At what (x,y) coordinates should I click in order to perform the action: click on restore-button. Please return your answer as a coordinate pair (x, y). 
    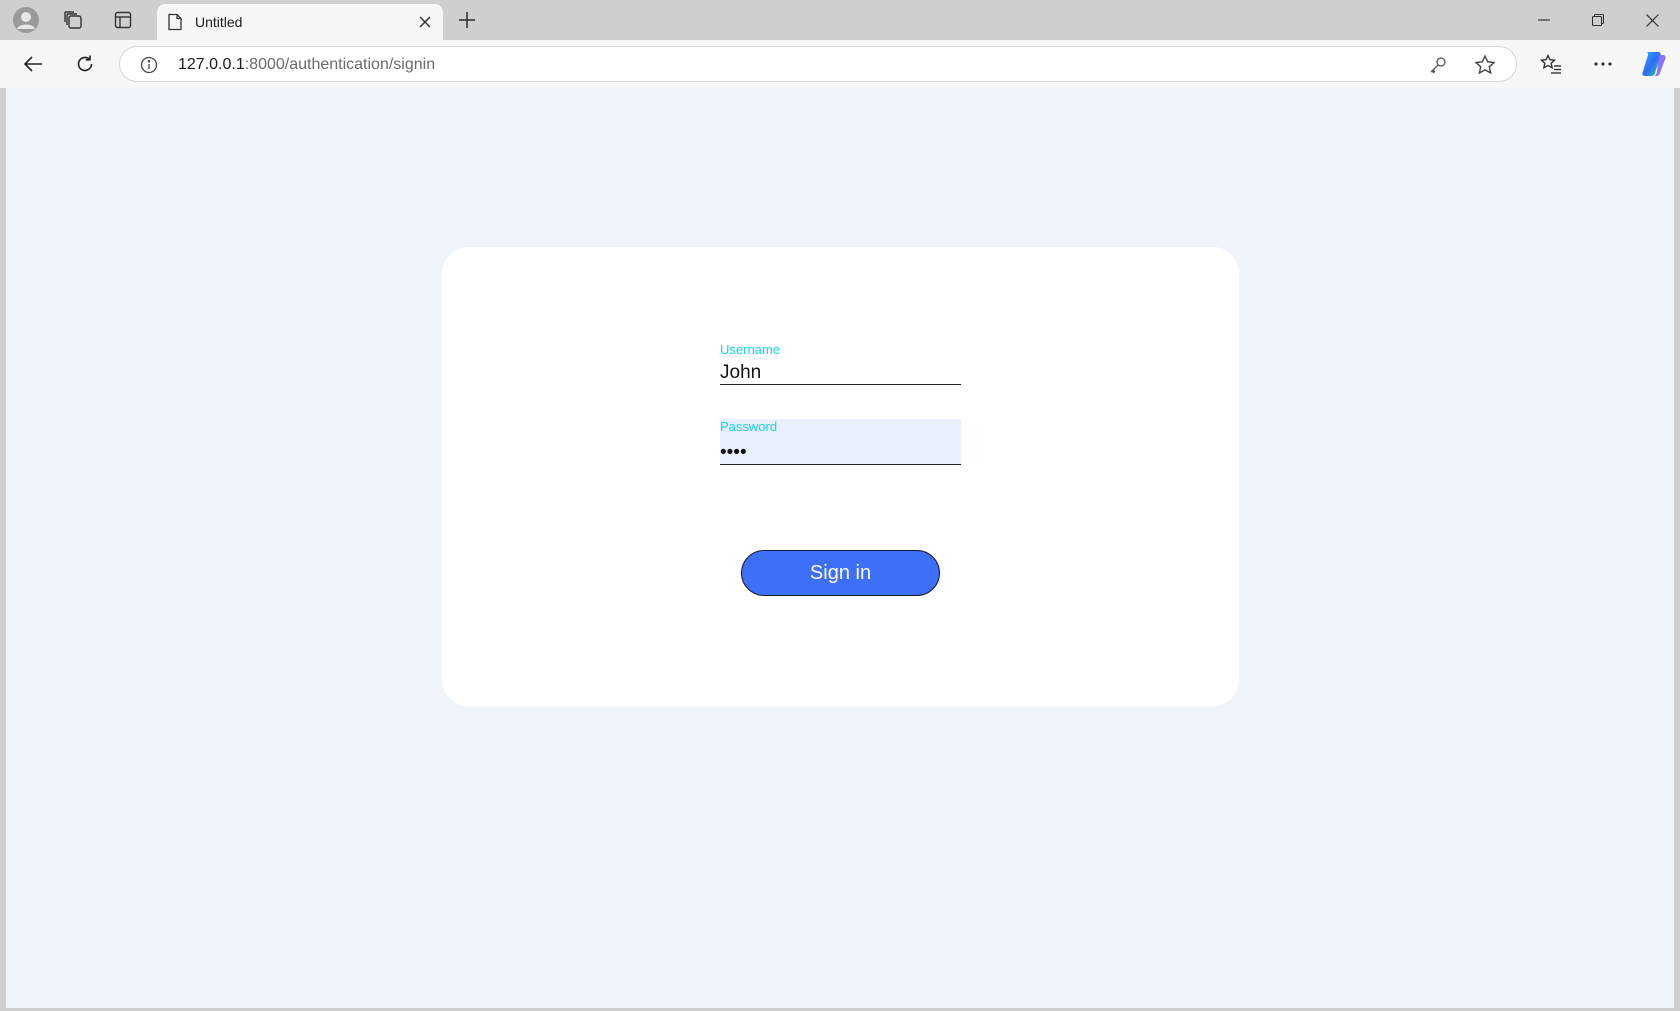
    Looking at the image, I should click on (1598, 20).